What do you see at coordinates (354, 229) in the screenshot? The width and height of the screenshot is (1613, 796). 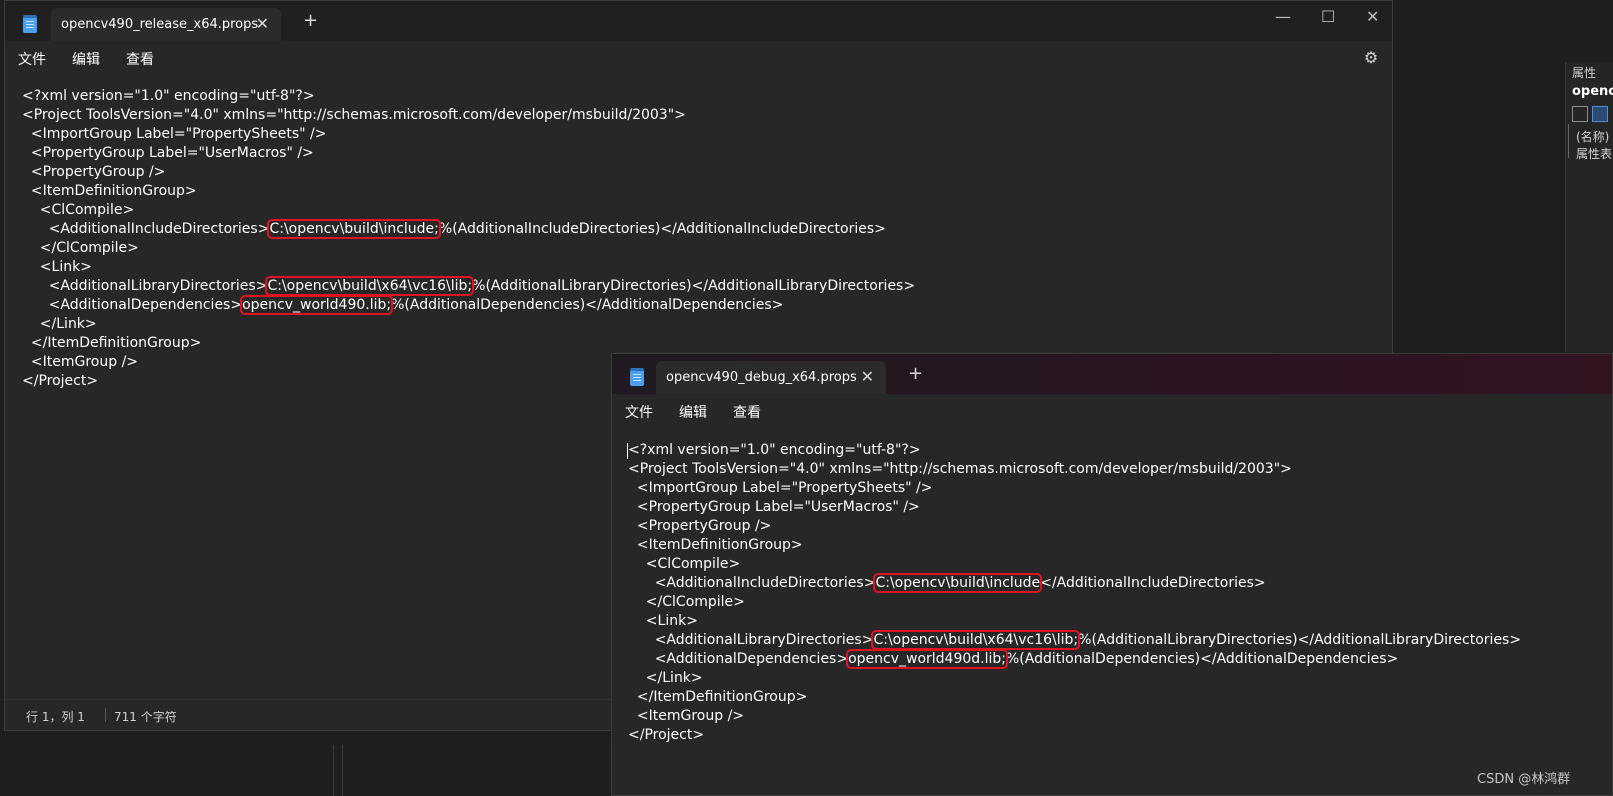 I see `highlight-include-path: C:\opencv\build\include;` at bounding box center [354, 229].